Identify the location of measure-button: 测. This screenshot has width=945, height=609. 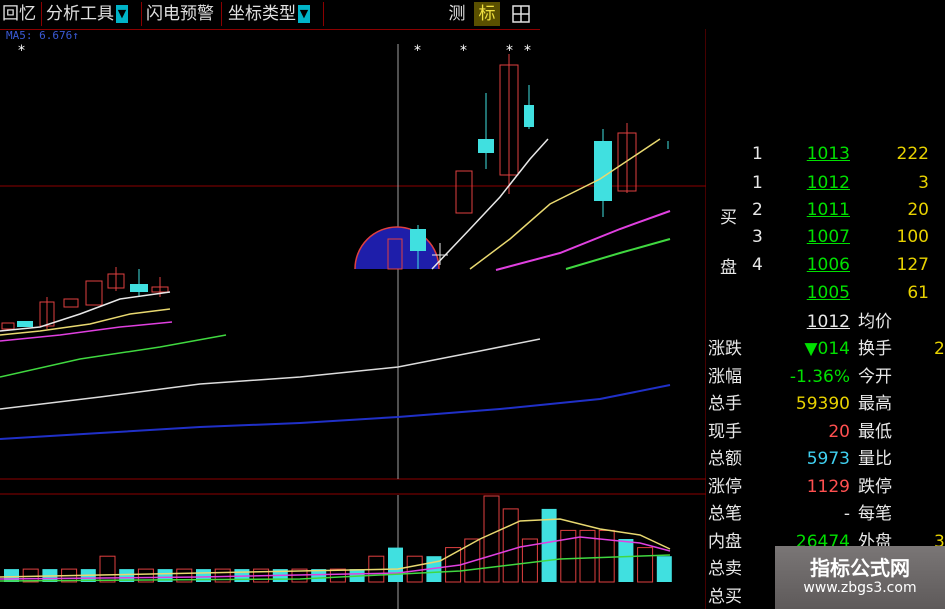
(457, 14).